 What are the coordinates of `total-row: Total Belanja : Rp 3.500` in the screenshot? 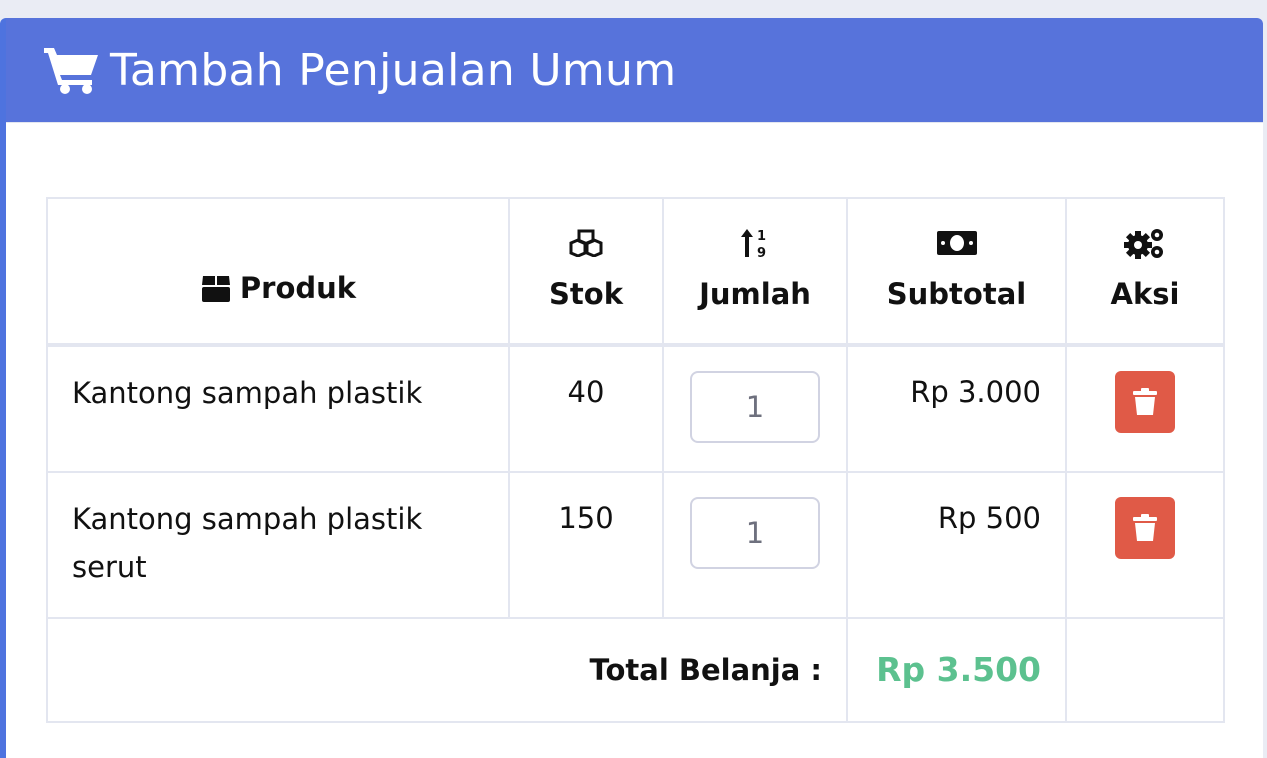 It's located at (635, 670).